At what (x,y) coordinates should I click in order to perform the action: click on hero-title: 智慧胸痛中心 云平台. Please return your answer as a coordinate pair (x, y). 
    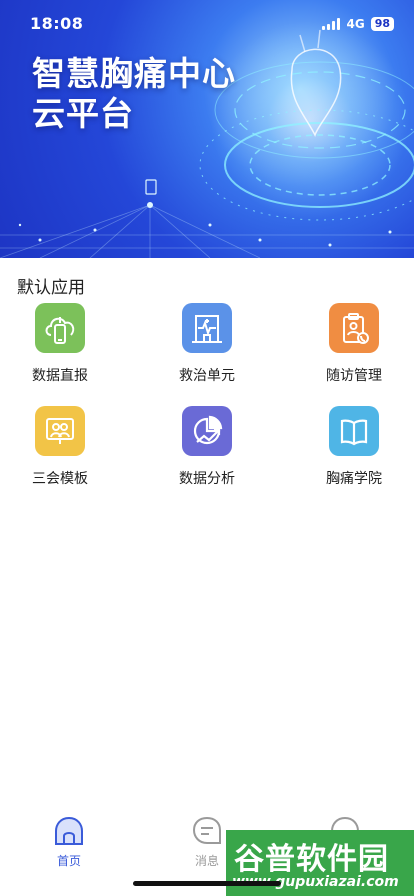
    Looking at the image, I should click on (134, 94).